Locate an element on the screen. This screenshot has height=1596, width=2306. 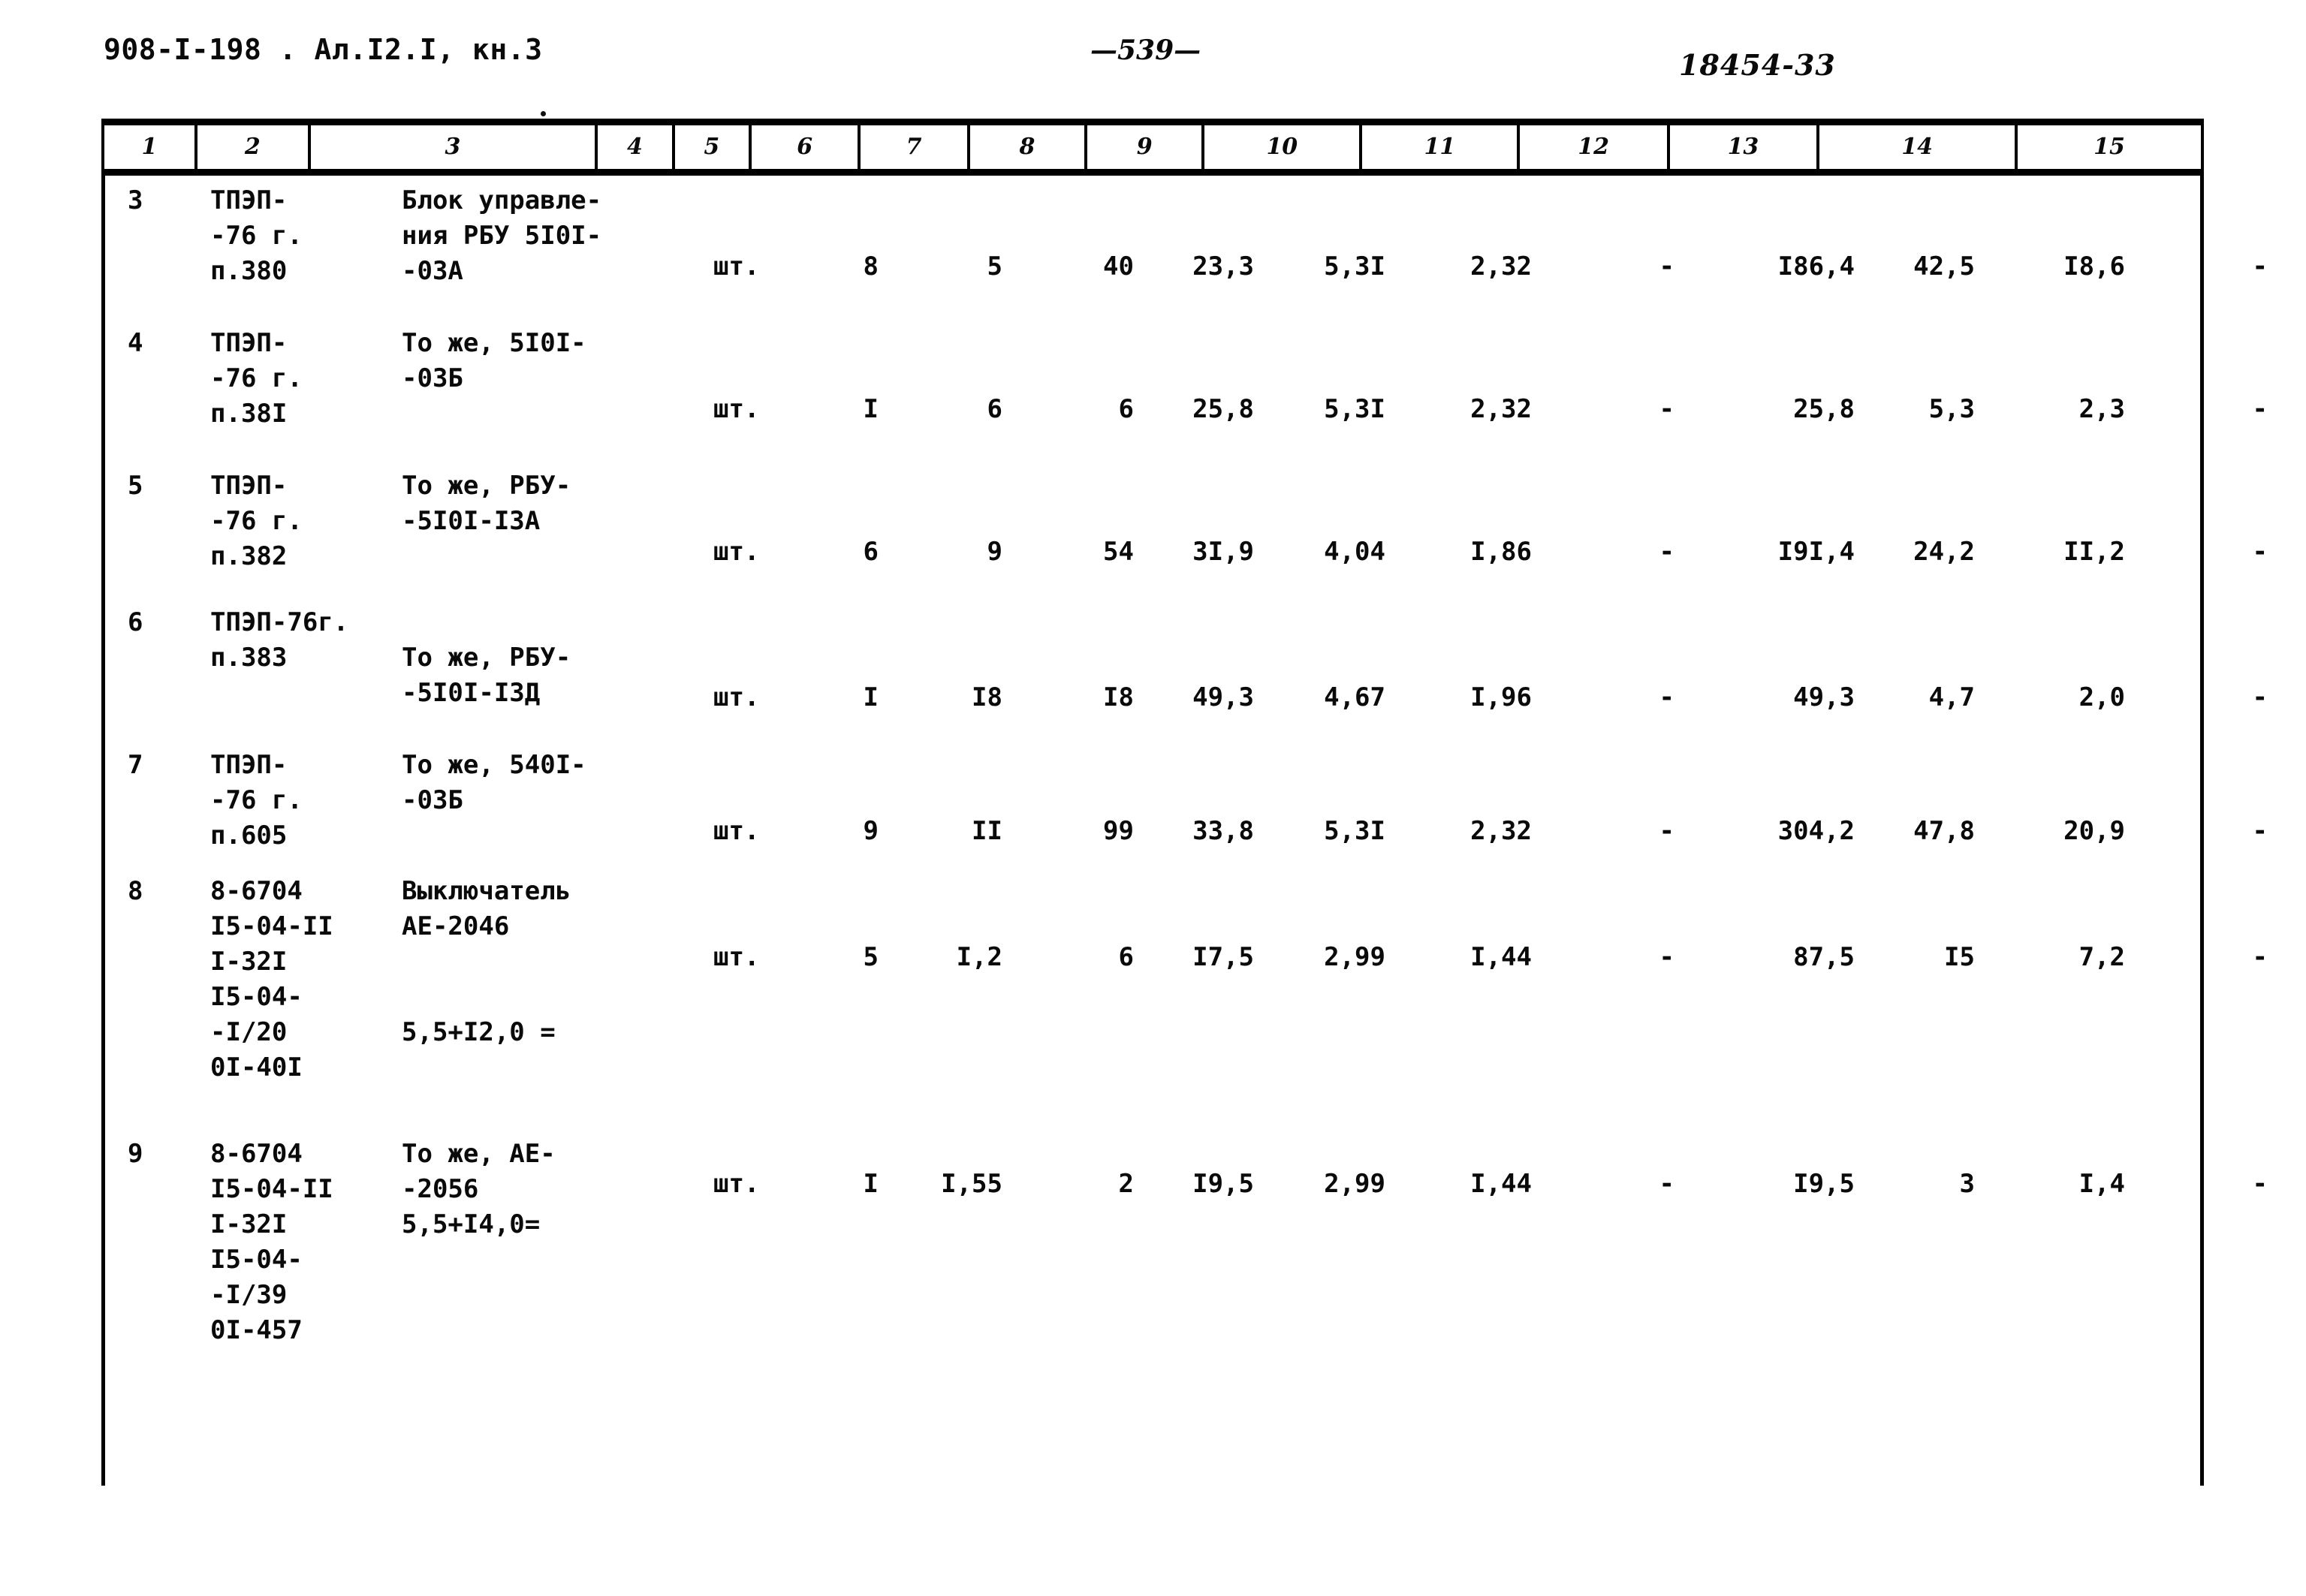
cell-description-line: 5,5+I4,0= is located at coordinates (471, 1224).